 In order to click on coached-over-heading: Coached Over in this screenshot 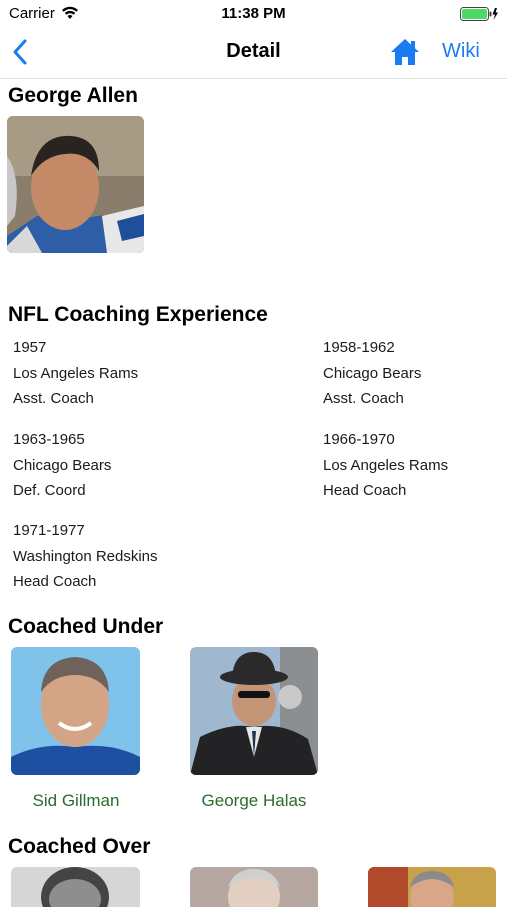, I will do `click(79, 846)`.